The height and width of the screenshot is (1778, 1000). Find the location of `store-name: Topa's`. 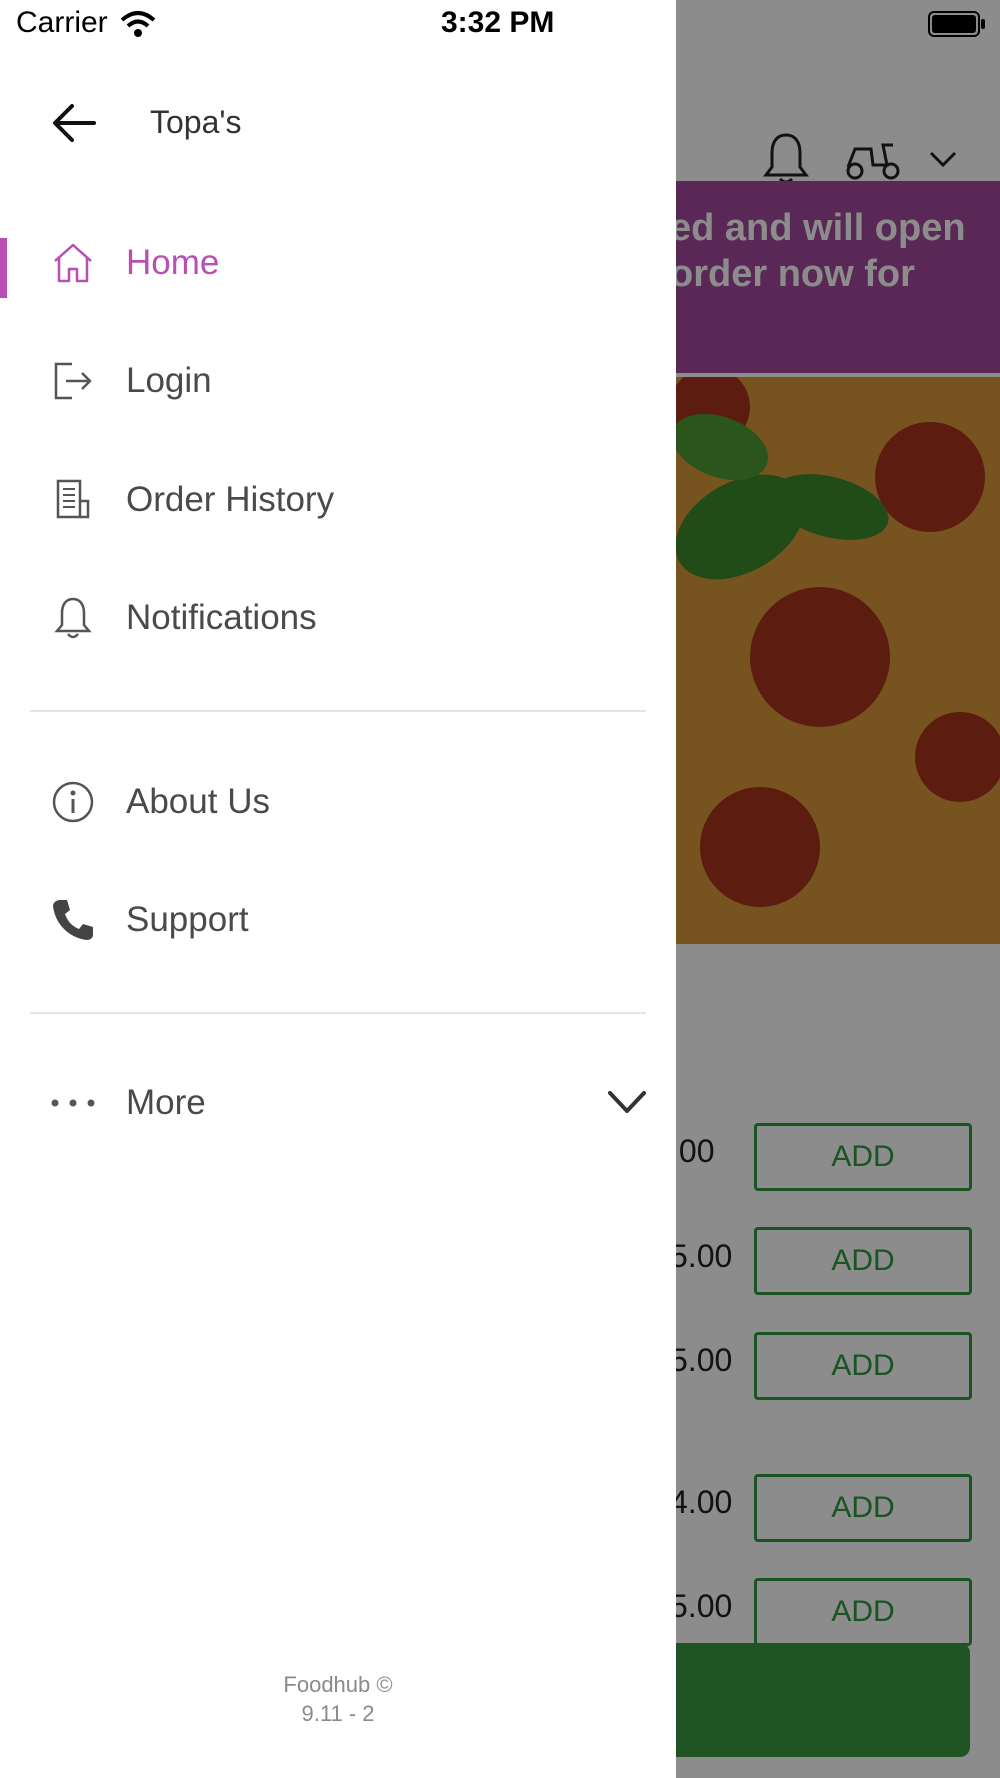

store-name: Topa's is located at coordinates (196, 122).